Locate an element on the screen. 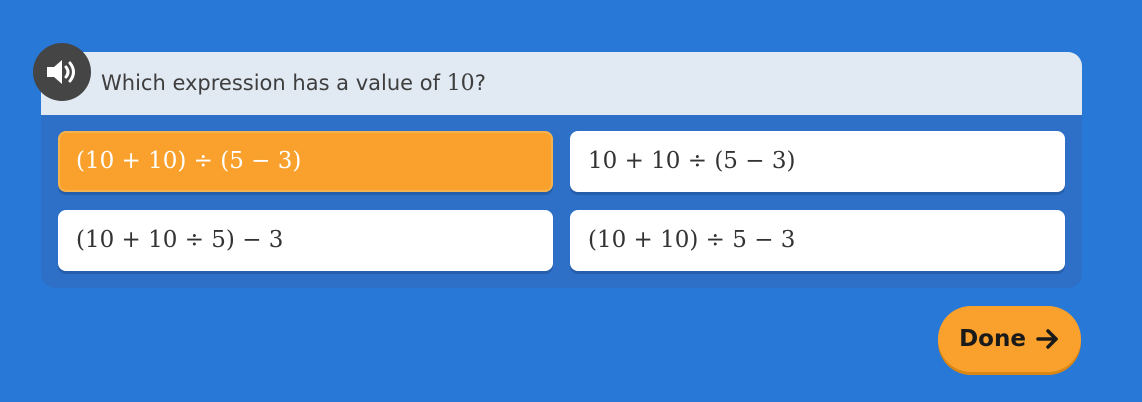 The height and width of the screenshot is (402, 1142). question-number: 10 is located at coordinates (460, 83).